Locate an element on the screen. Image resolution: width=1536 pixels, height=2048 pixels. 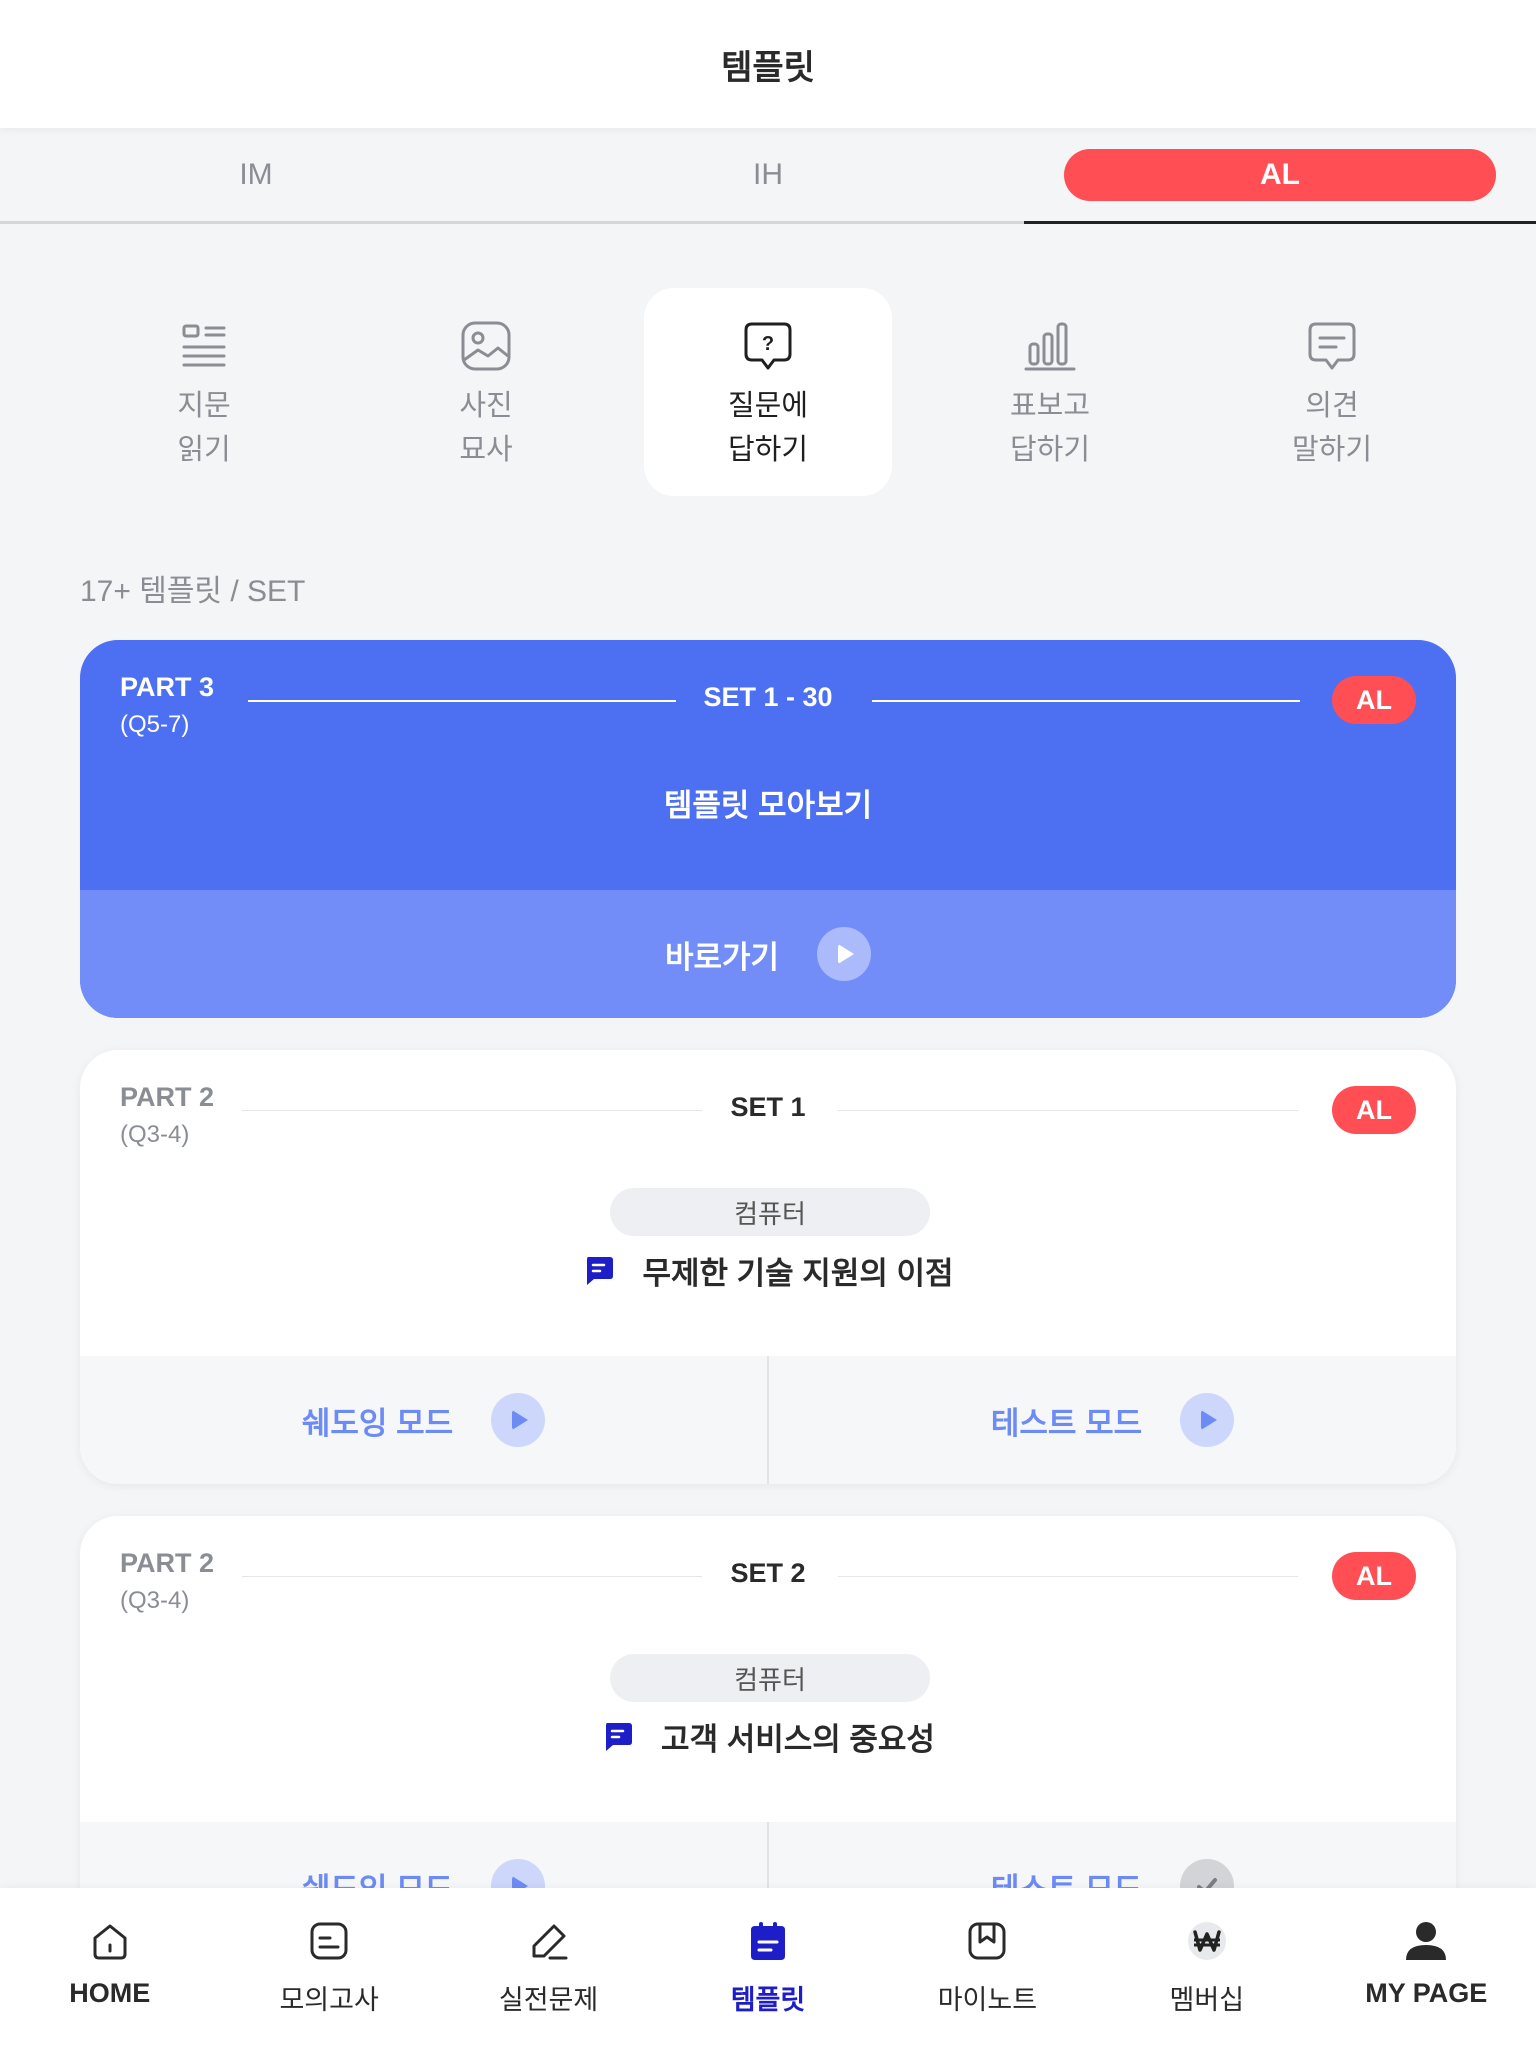
goto-button: 바로가기 is located at coordinates (768, 954).